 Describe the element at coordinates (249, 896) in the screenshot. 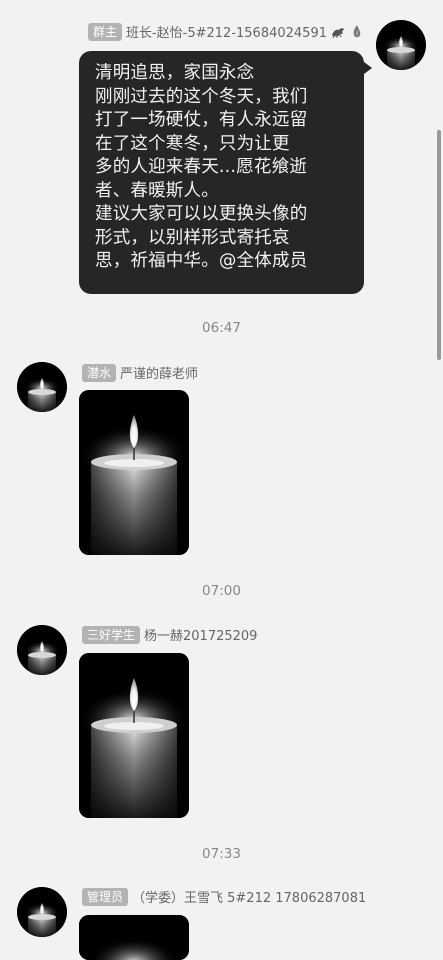

I see `sender-name: （学委）王雪飞 5#212 17806287081` at that location.